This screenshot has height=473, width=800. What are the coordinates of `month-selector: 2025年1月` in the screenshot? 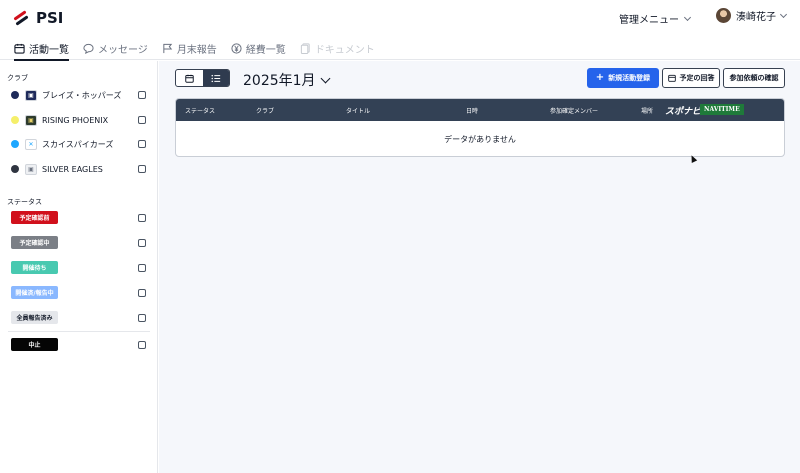 It's located at (286, 80).